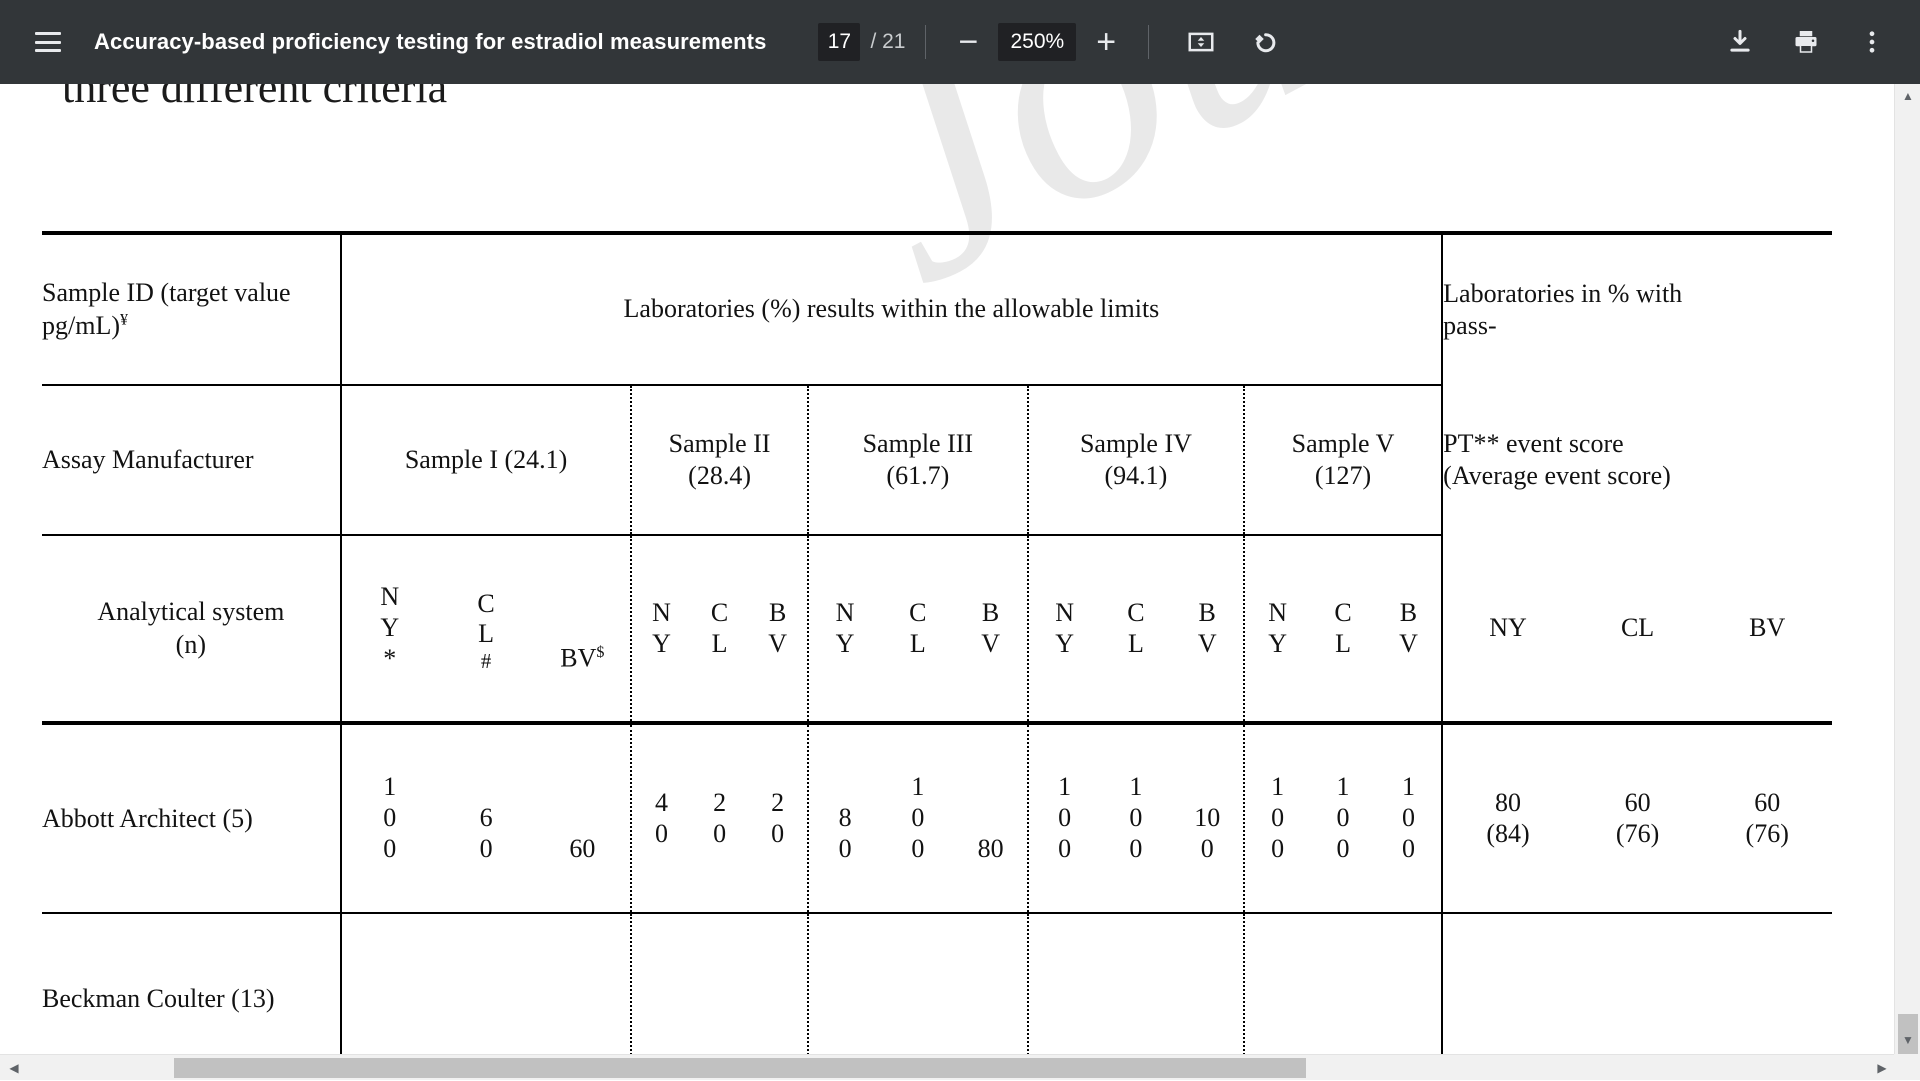 The width and height of the screenshot is (1920, 1081). Describe the element at coordinates (1343, 460) in the screenshot. I see `header-sample-5: Sample V (127)` at that location.